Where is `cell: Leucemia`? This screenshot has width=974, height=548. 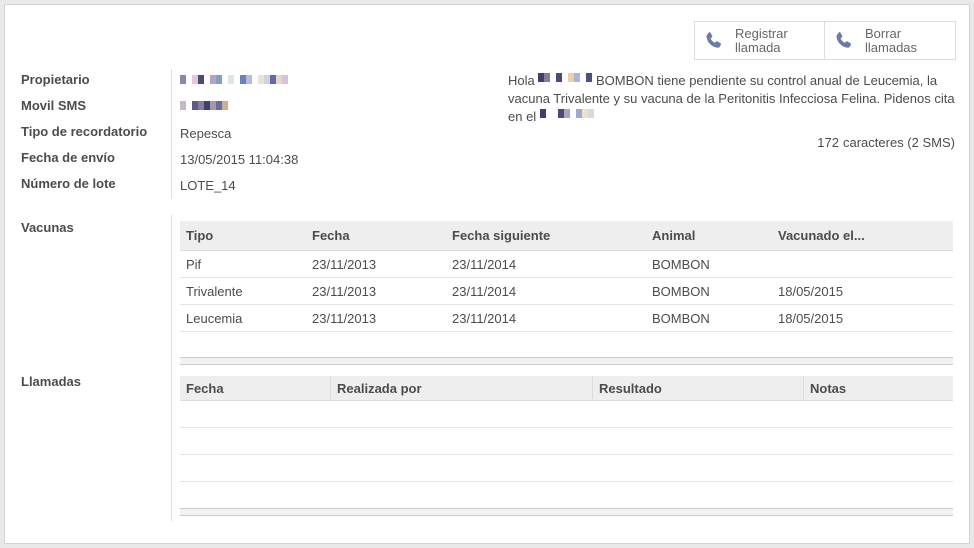 cell: Leucemia is located at coordinates (243, 318).